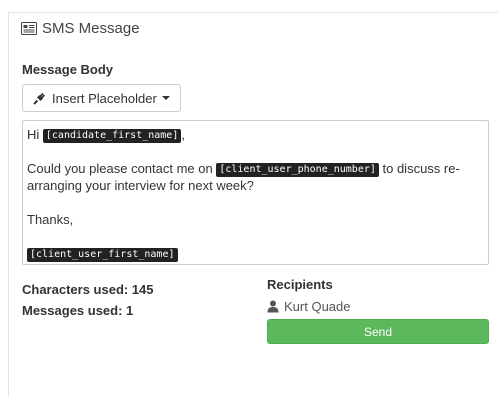 This screenshot has width=500, height=400. I want to click on characters-used: Characters used: 145, so click(88, 289).